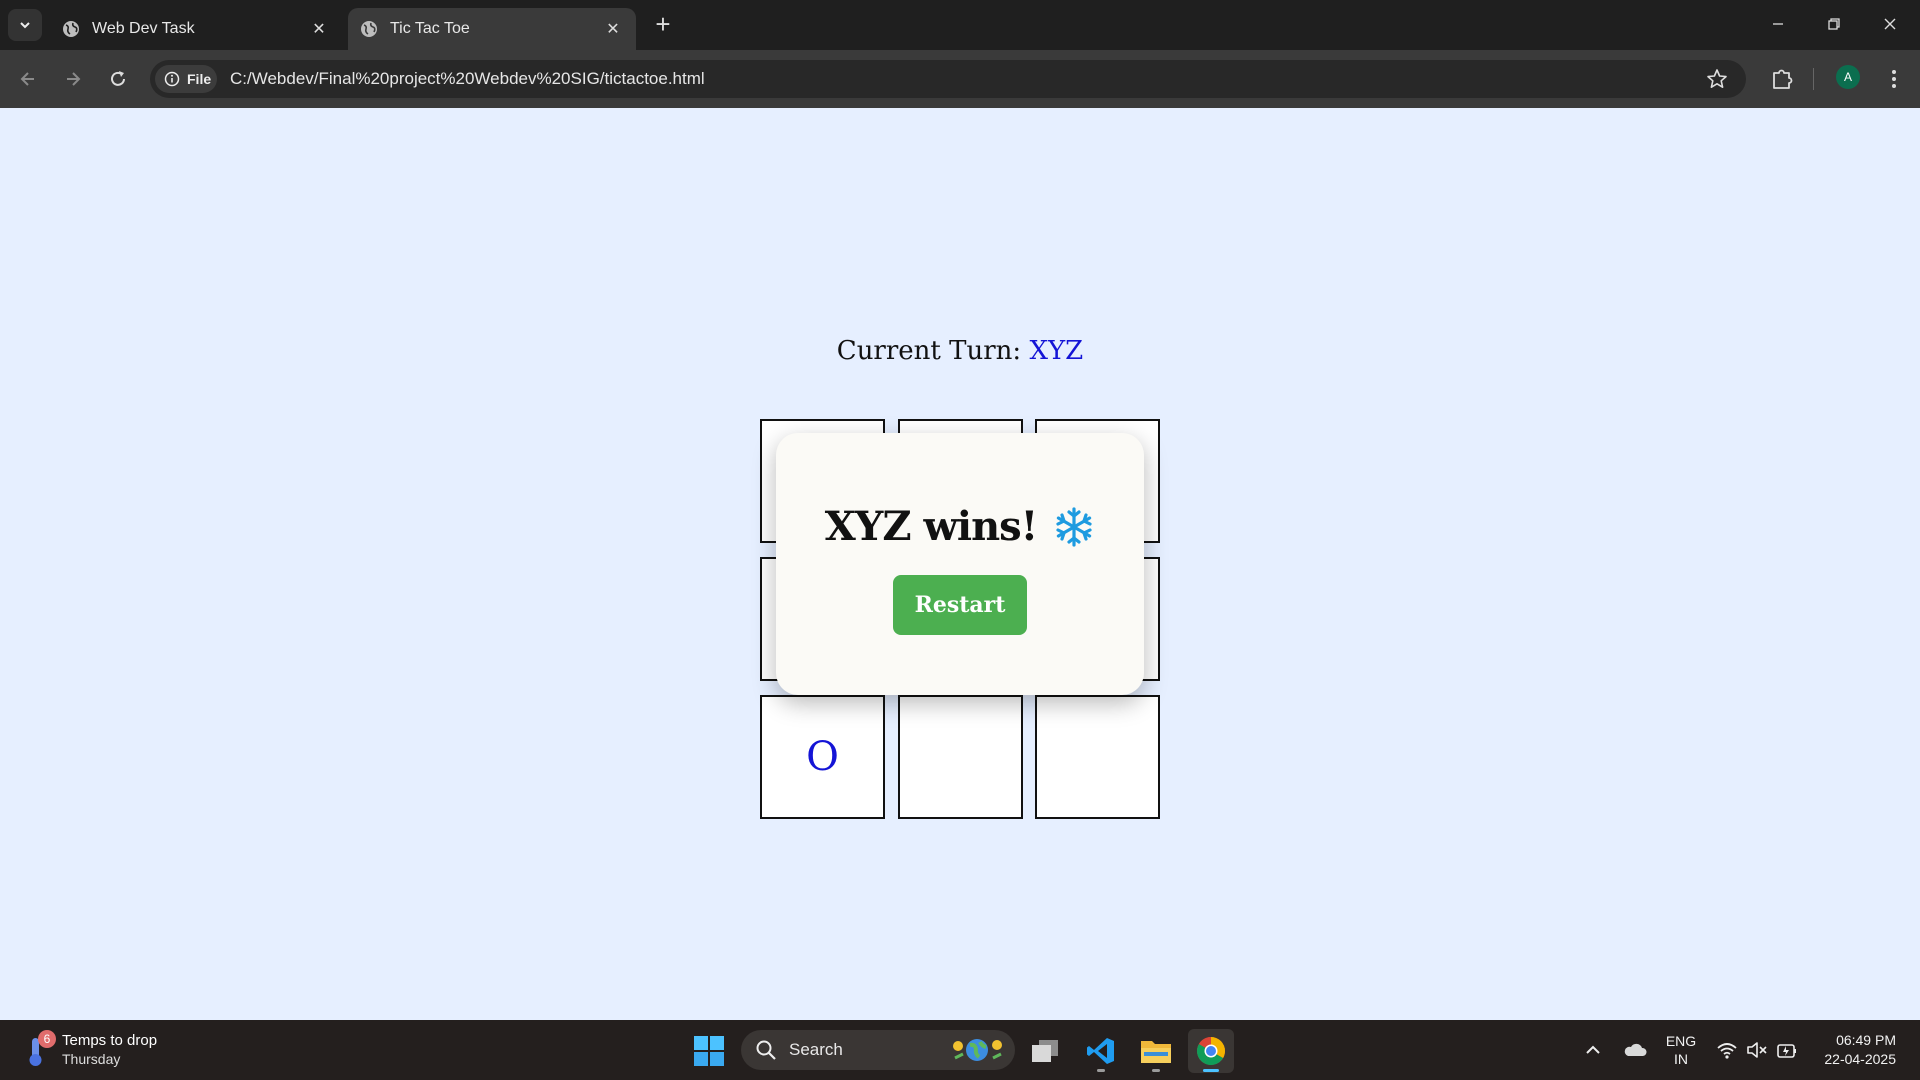  I want to click on tab-title: Tic Tac Toe, so click(430, 28).